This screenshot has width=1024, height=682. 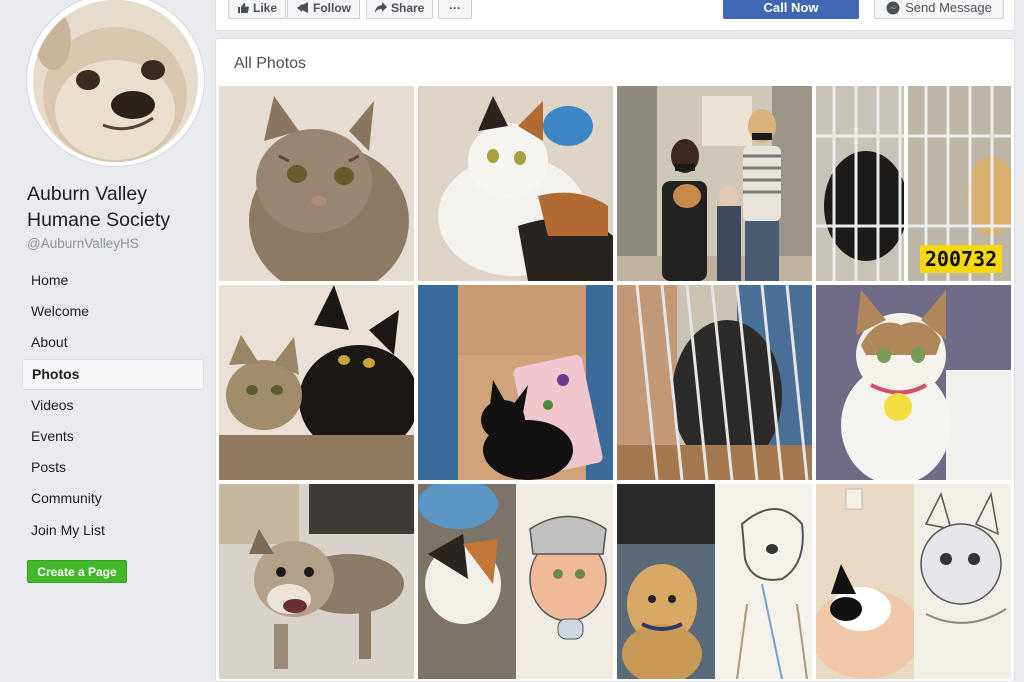 What do you see at coordinates (77, 571) in the screenshot?
I see `create-page-button: Create a Page` at bounding box center [77, 571].